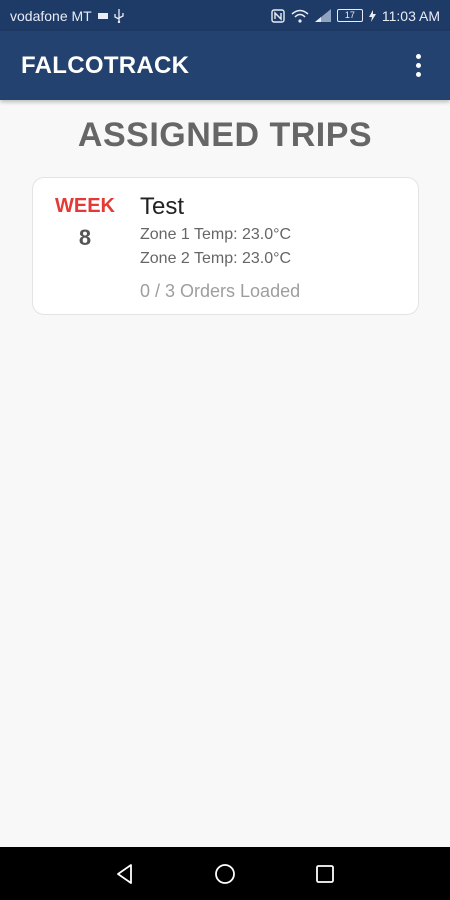 This screenshot has width=450, height=900. I want to click on status-bar-left: vodafone MT, so click(67, 16).